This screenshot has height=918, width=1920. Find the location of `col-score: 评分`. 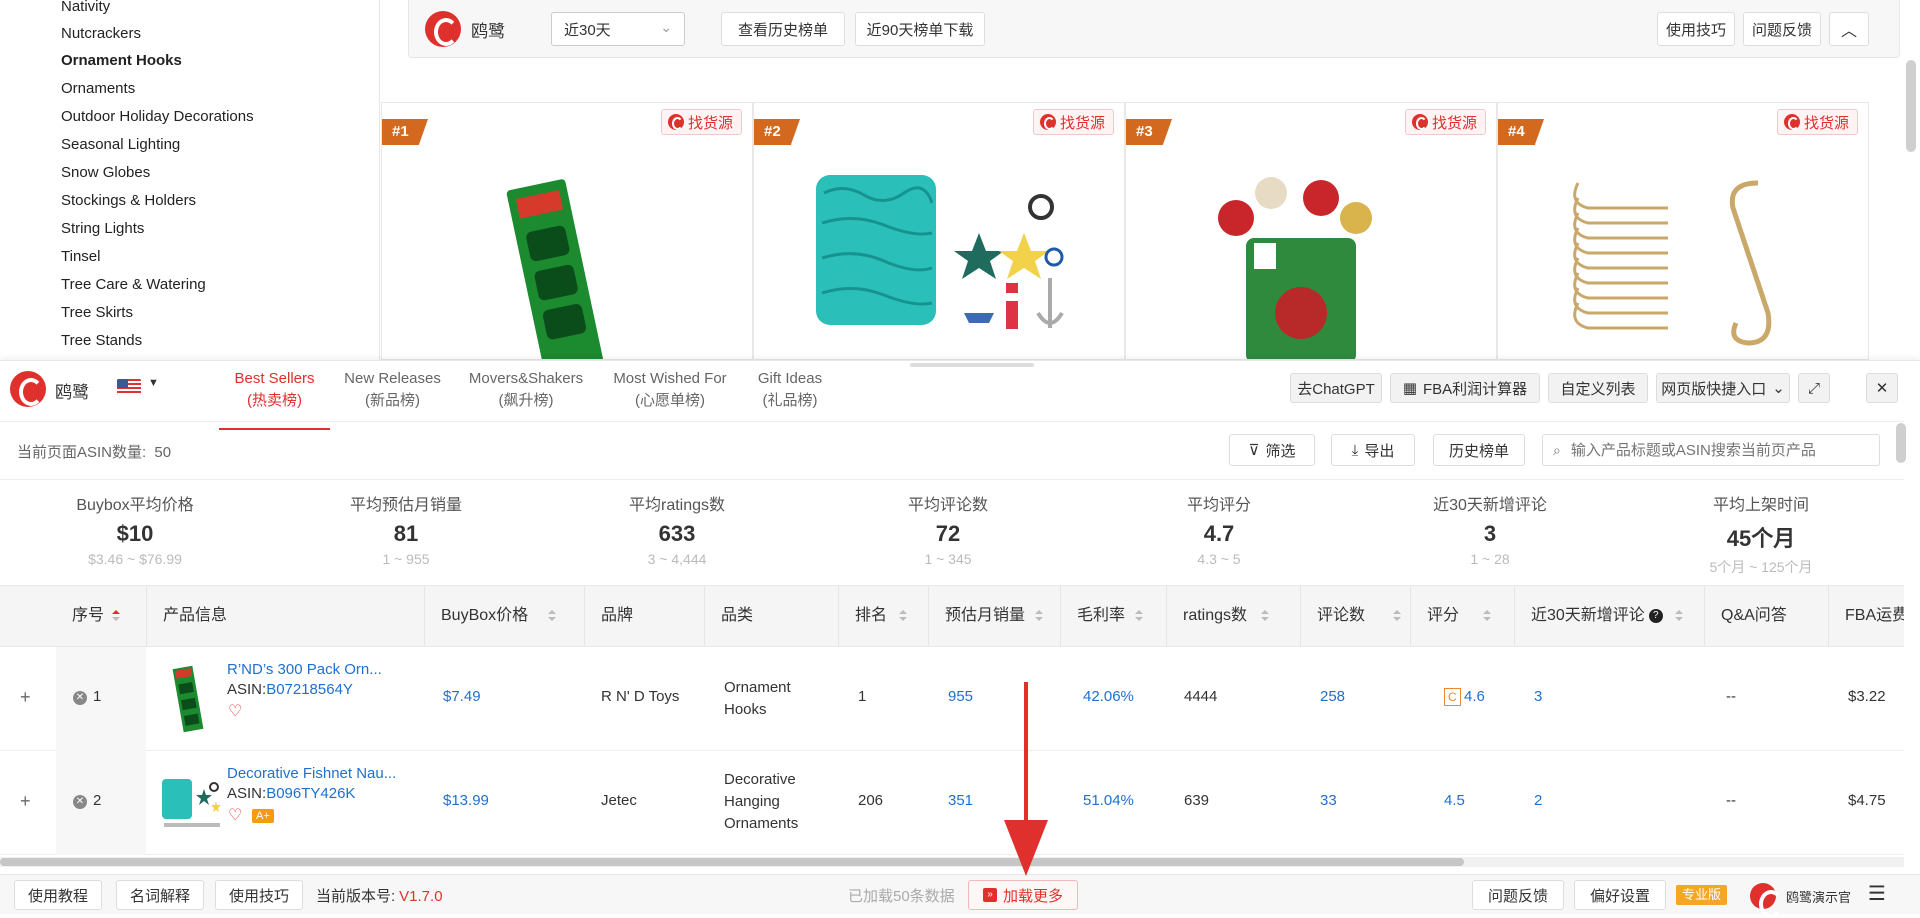

col-score: 评分 is located at coordinates (1462, 616).